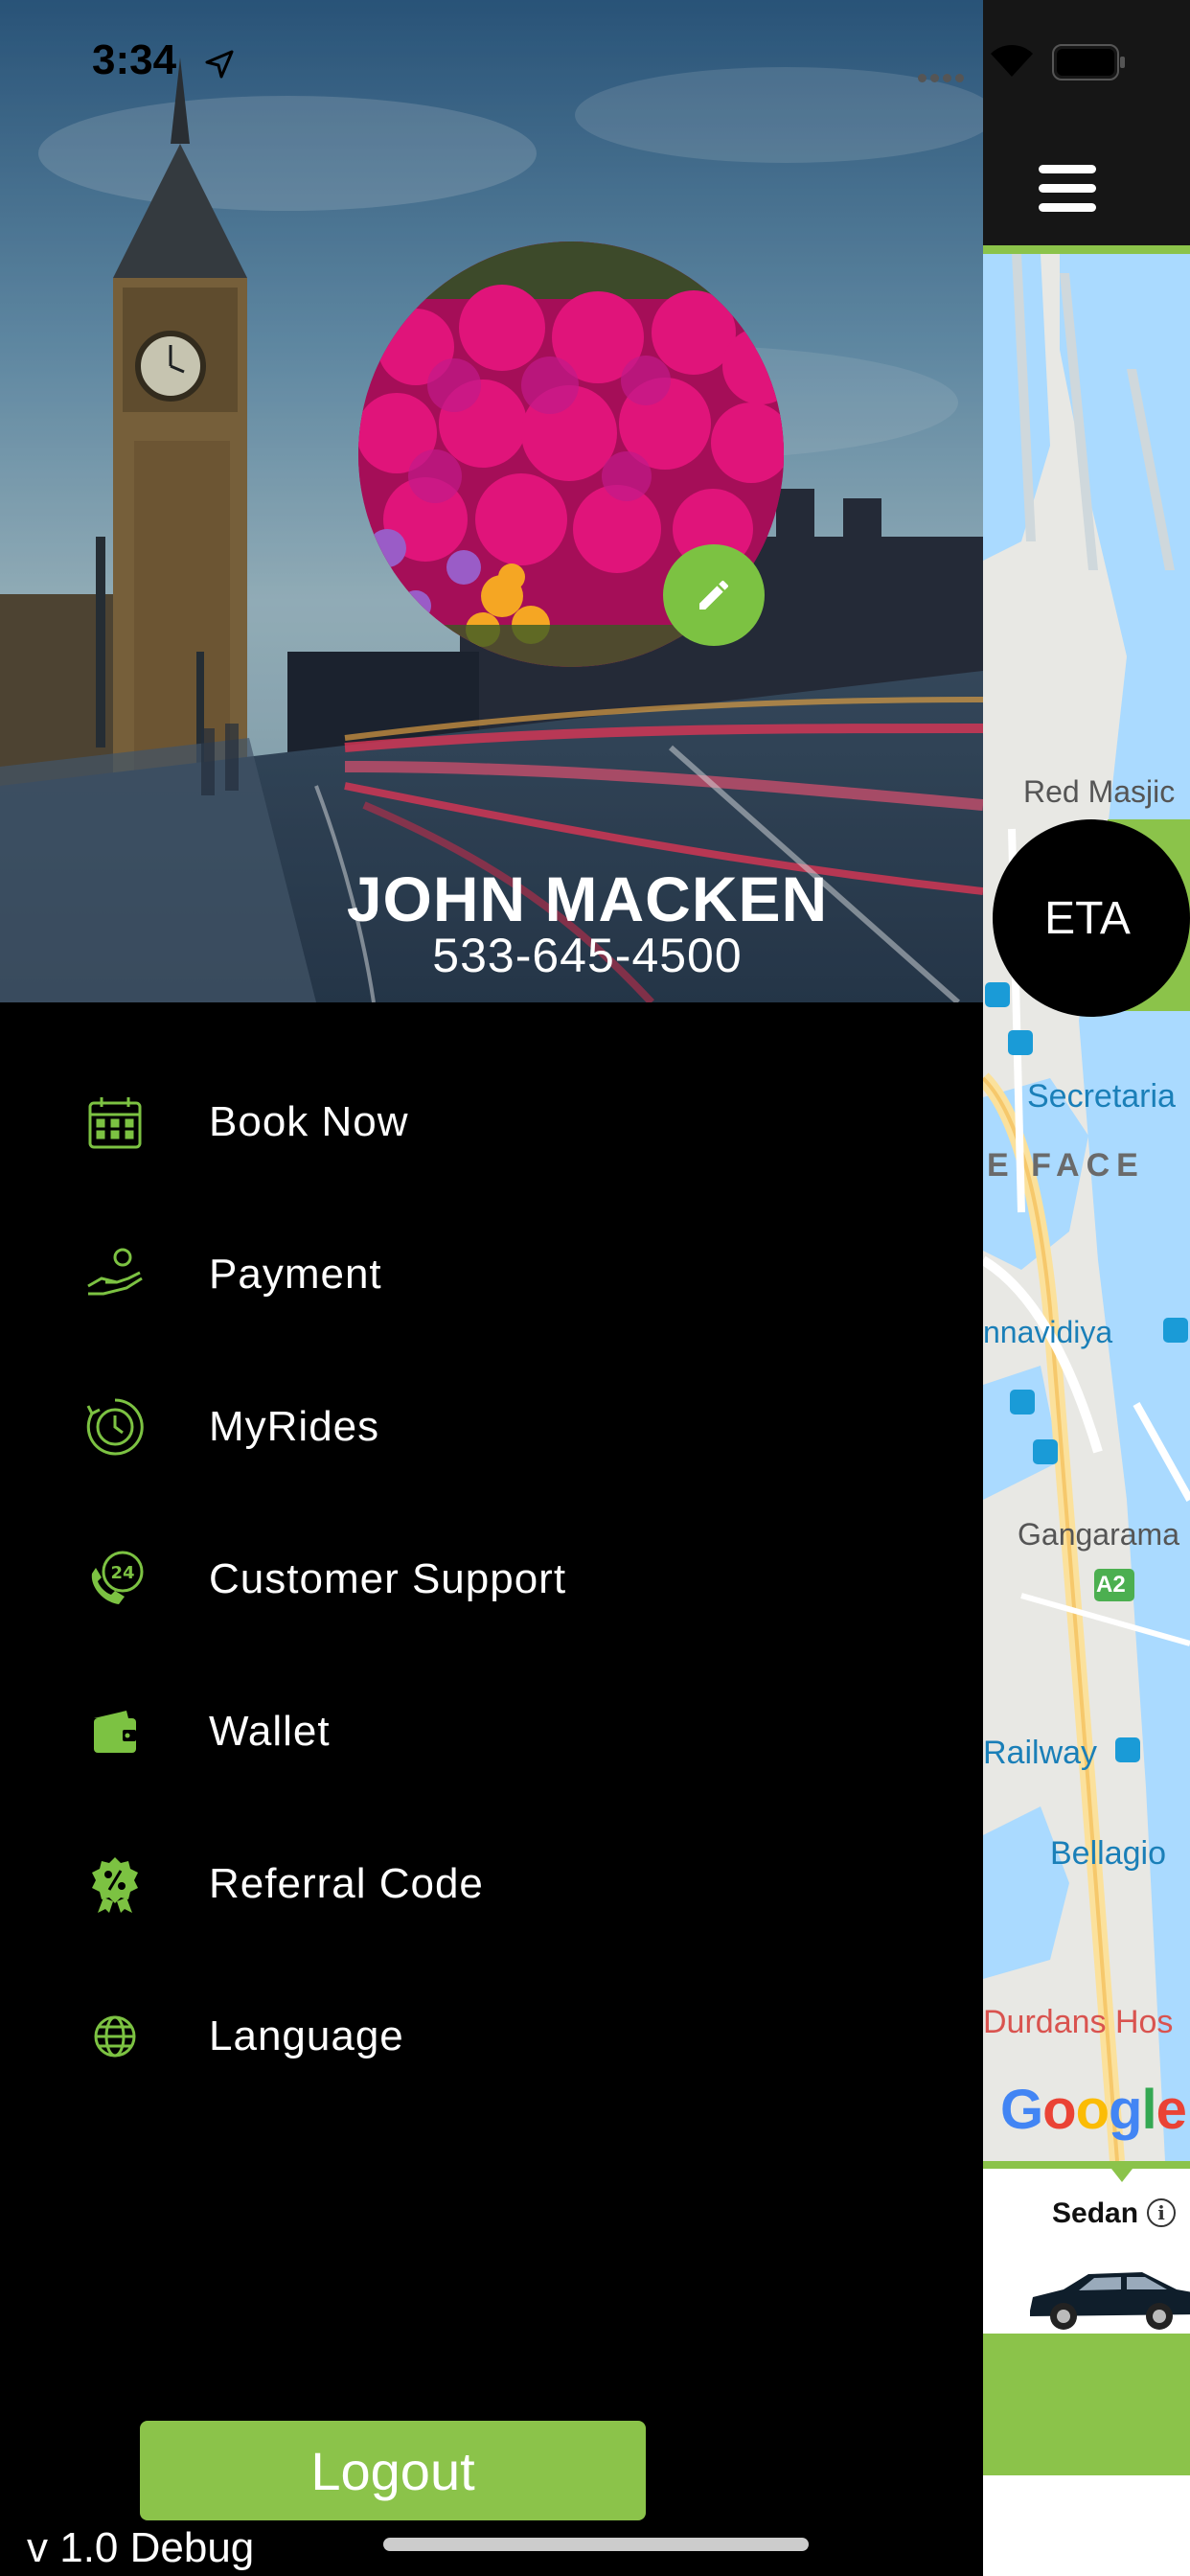  Describe the element at coordinates (1100, 791) in the screenshot. I see `map-label: Red Masjic` at that location.